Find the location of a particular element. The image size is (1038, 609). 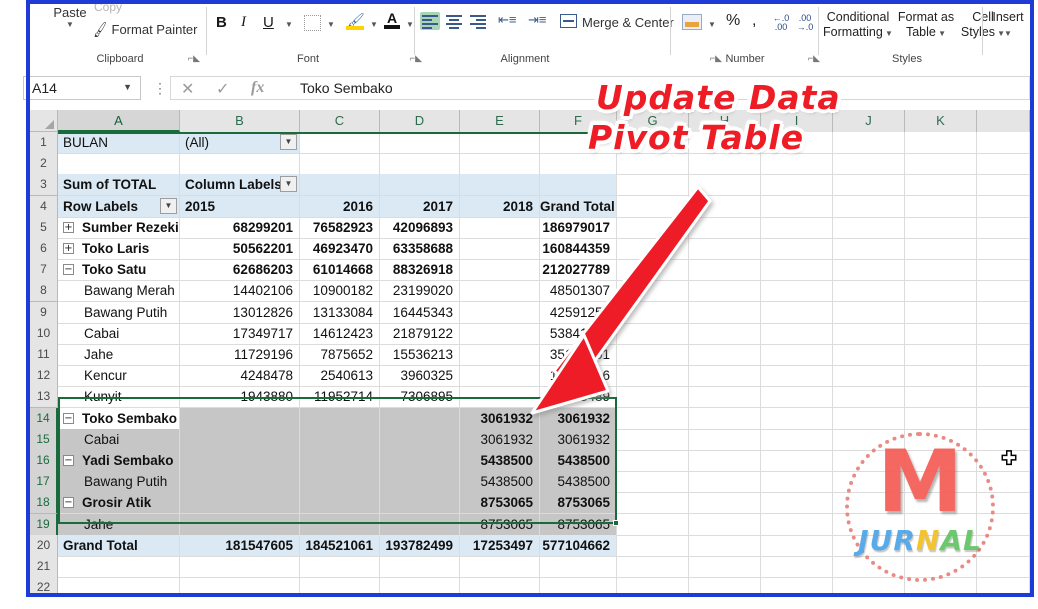

selection-fill-handle is located at coordinates (616, 523).